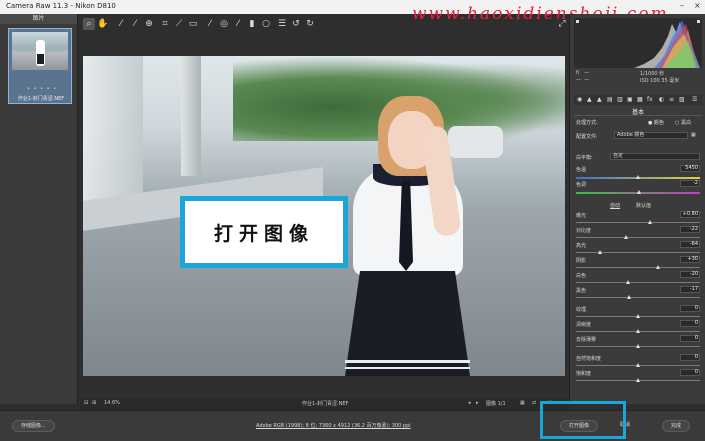  What do you see at coordinates (690, 323) in the screenshot?
I see `clarity-value: 0` at bounding box center [690, 323].